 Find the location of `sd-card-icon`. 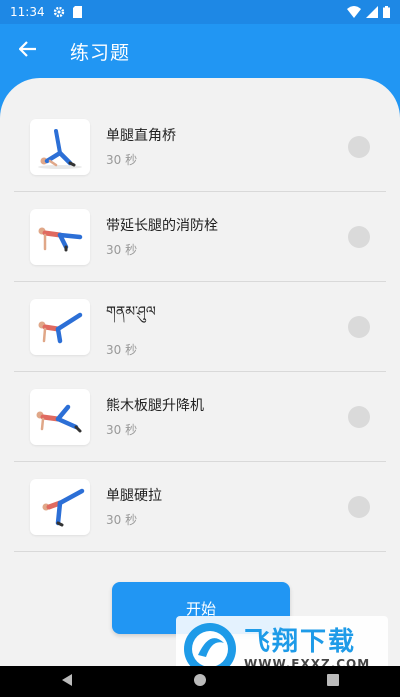

sd-card-icon is located at coordinates (77, 12).